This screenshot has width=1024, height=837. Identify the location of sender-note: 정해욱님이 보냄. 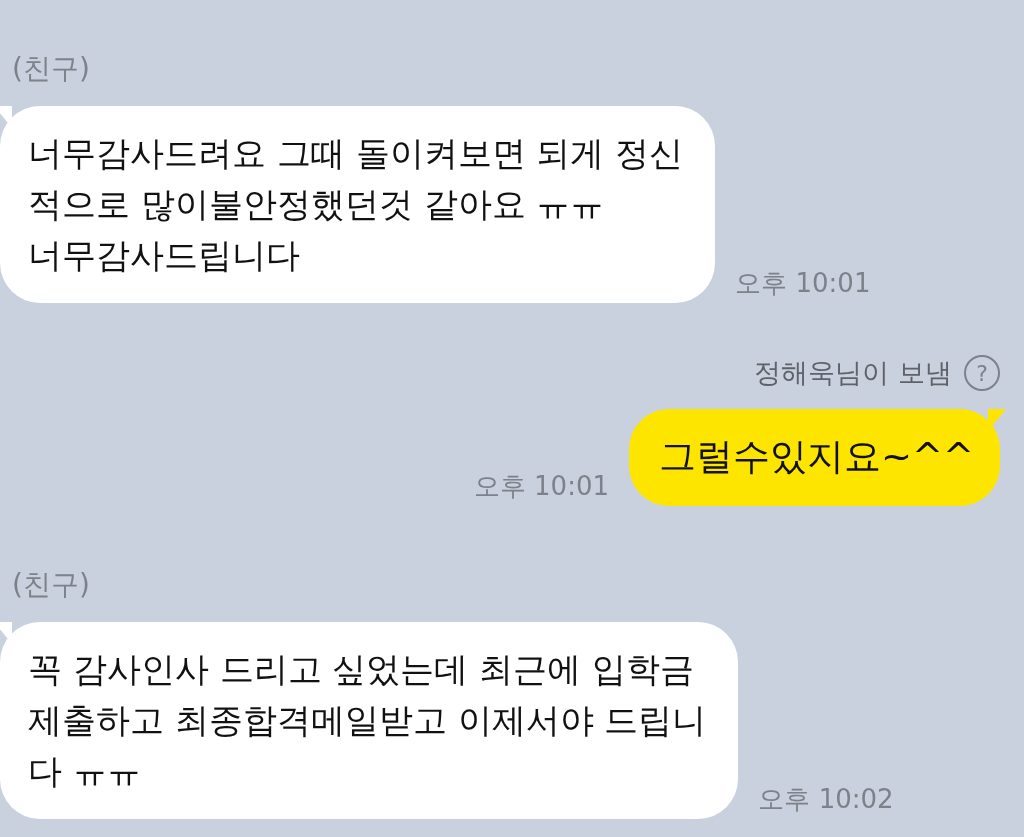
(853, 373).